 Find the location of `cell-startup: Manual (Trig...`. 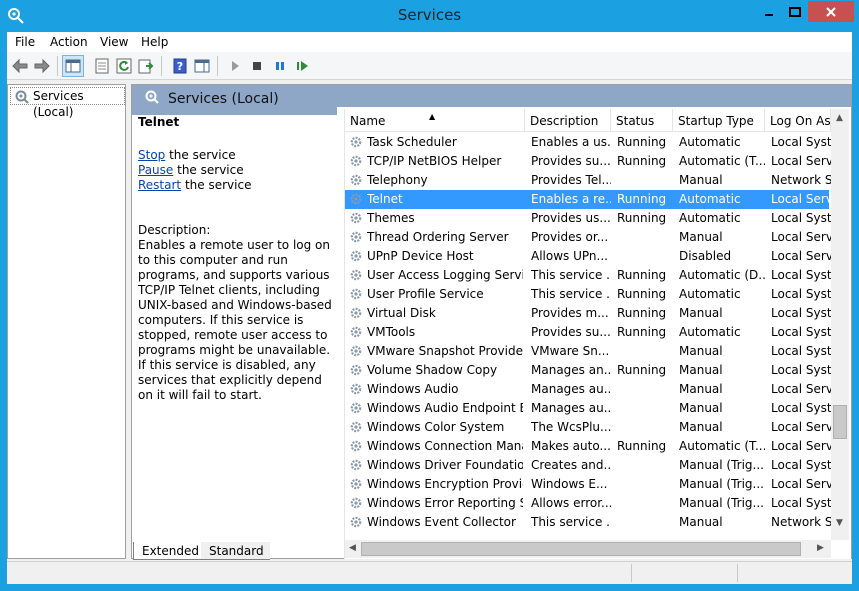

cell-startup: Manual (Trig... is located at coordinates (721, 465).